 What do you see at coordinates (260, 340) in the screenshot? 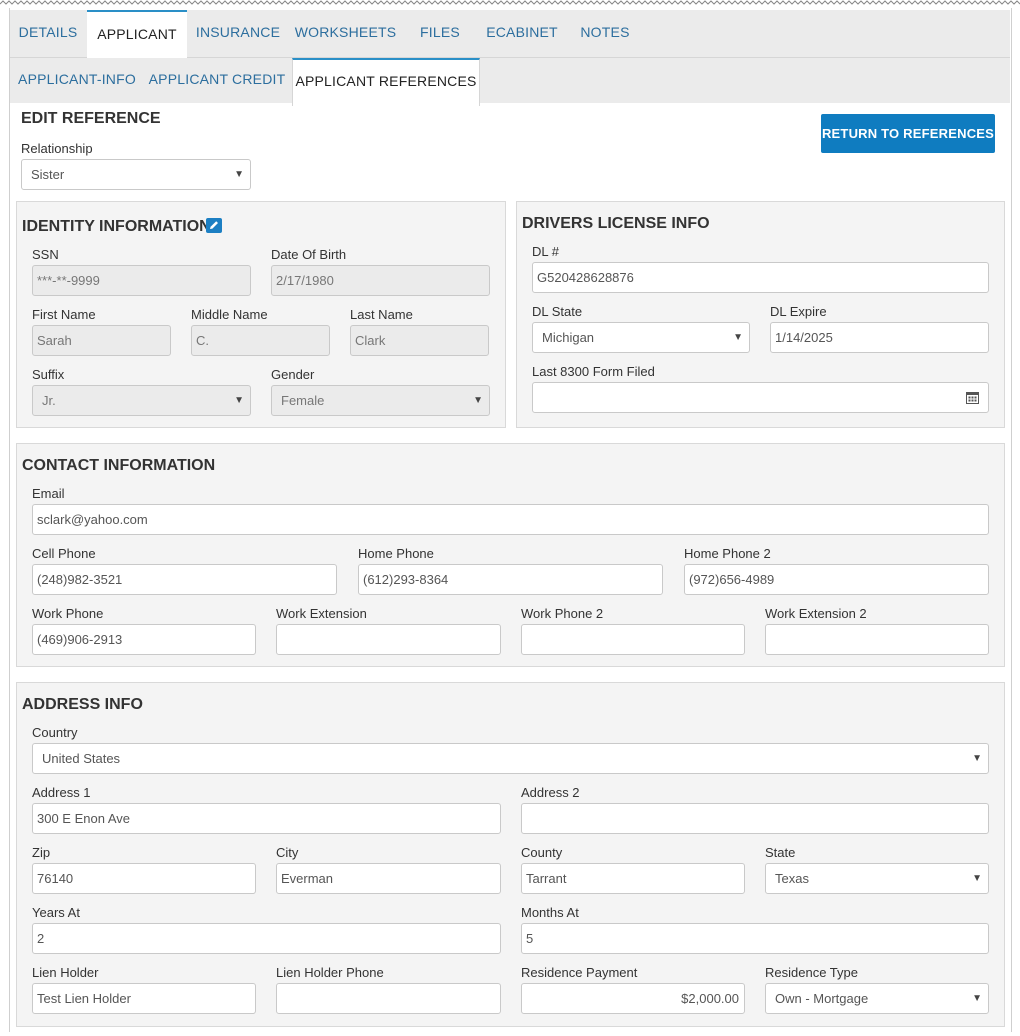
I see `middle-name-field: C.` at bounding box center [260, 340].